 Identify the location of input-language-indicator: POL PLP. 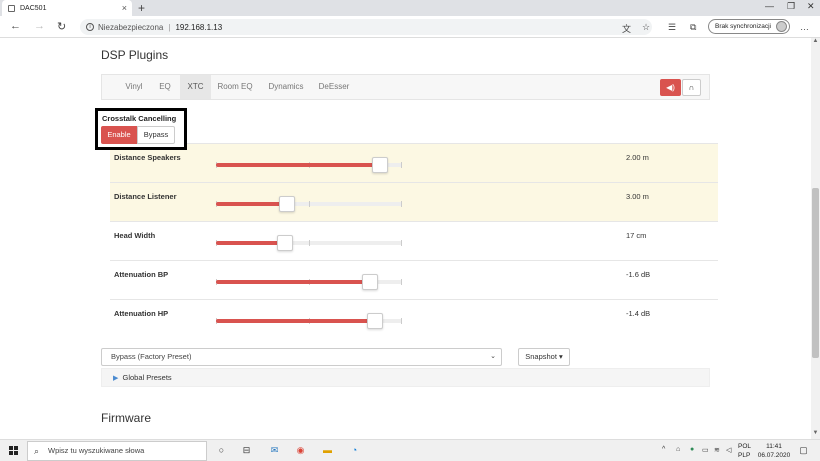
(744, 451).